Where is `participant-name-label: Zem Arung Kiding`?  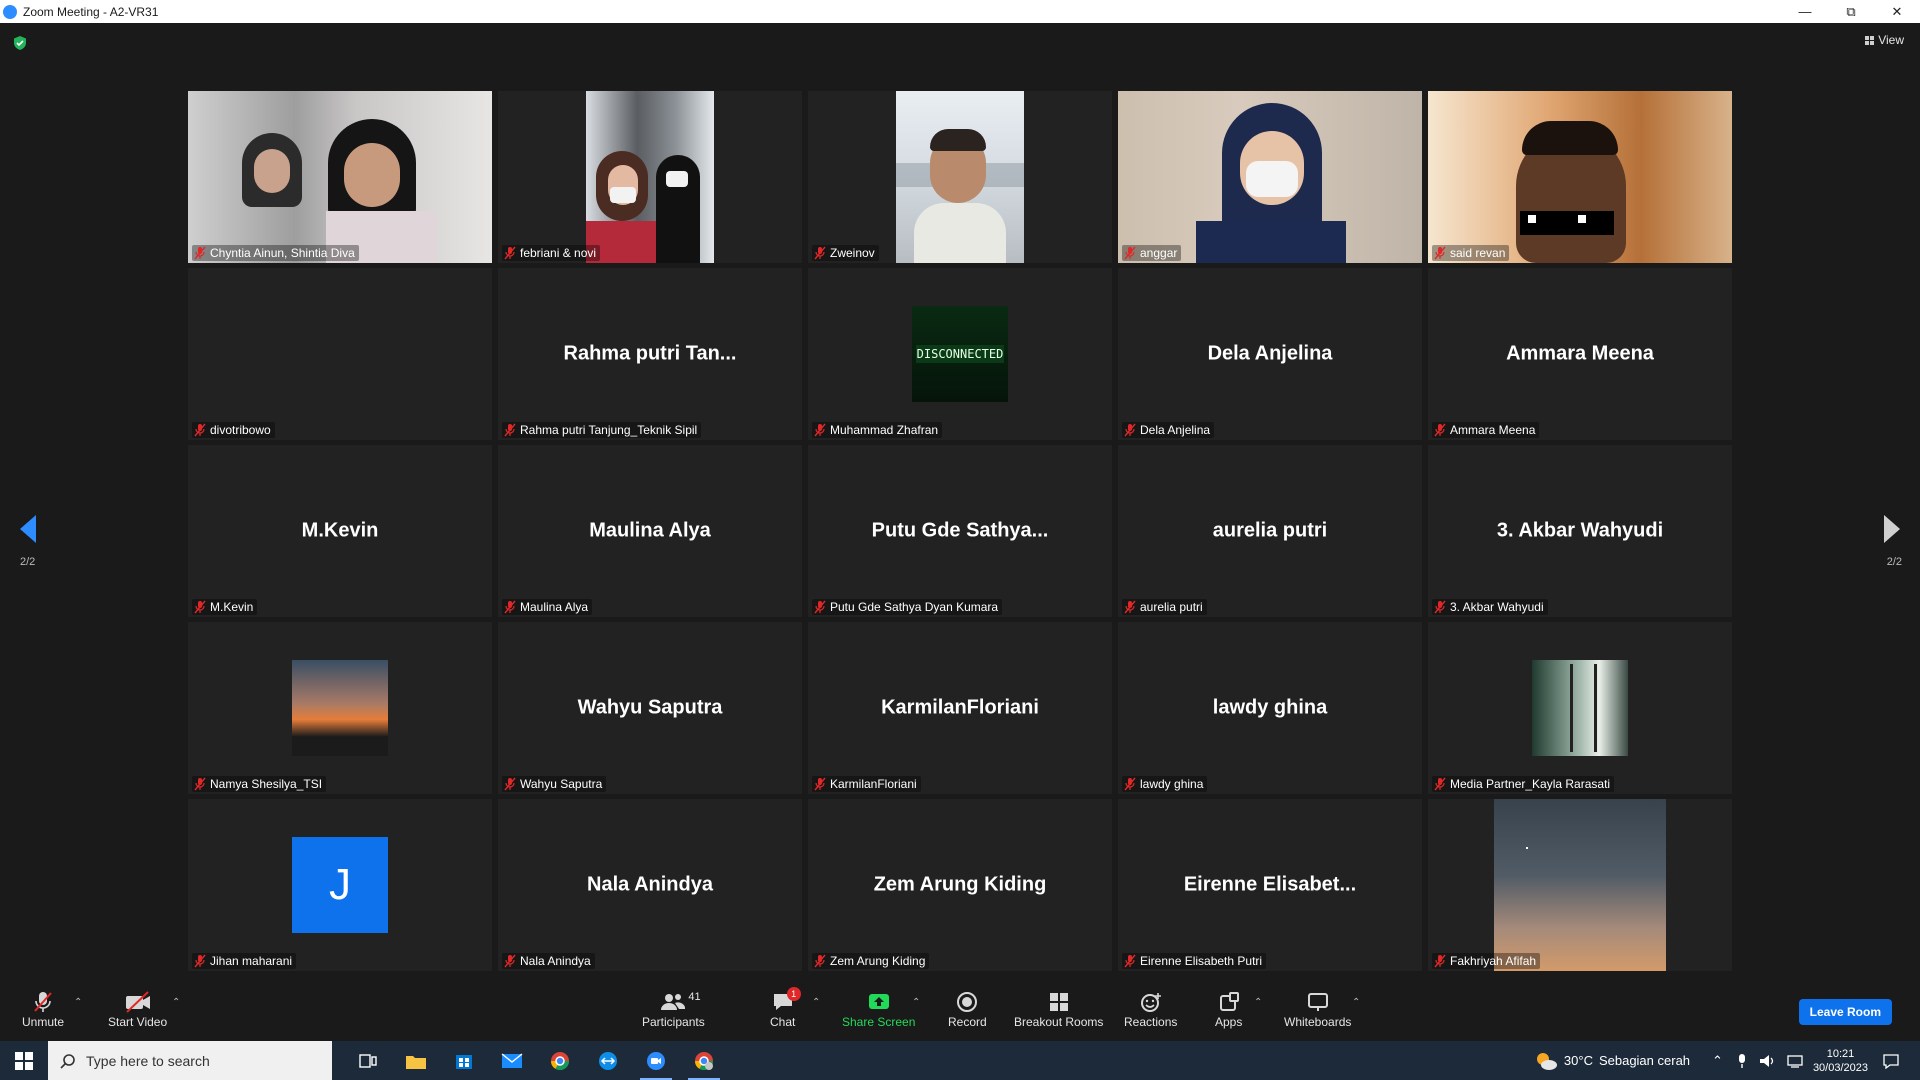
participant-name-label: Zem Arung Kiding is located at coordinates (871, 961).